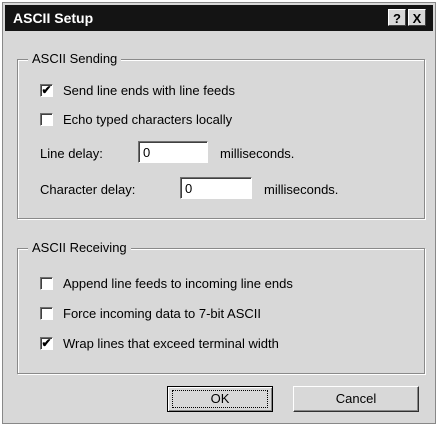 The height and width of the screenshot is (428, 440). Describe the element at coordinates (71, 153) in the screenshot. I see `line-delay-label: Line delay:` at that location.